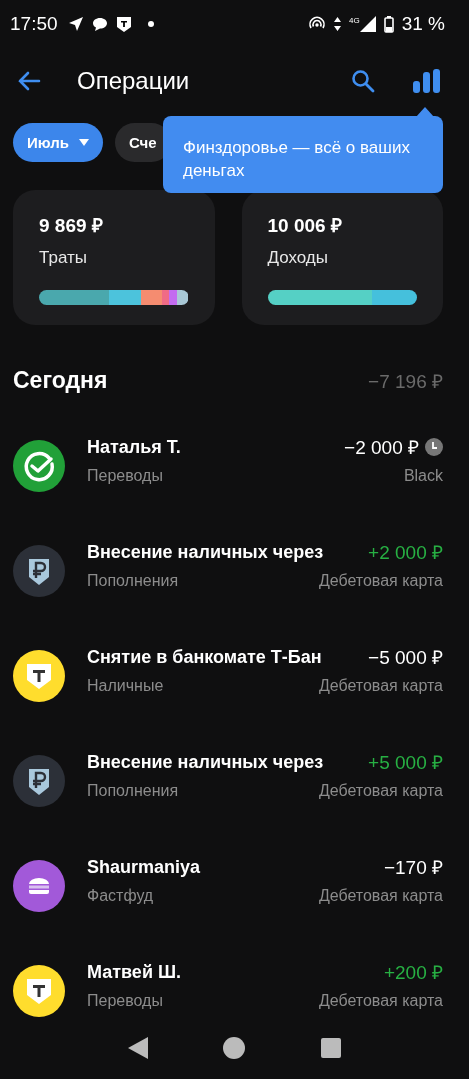 This screenshot has height=1079, width=469. I want to click on account-name: Black, so click(423, 476).